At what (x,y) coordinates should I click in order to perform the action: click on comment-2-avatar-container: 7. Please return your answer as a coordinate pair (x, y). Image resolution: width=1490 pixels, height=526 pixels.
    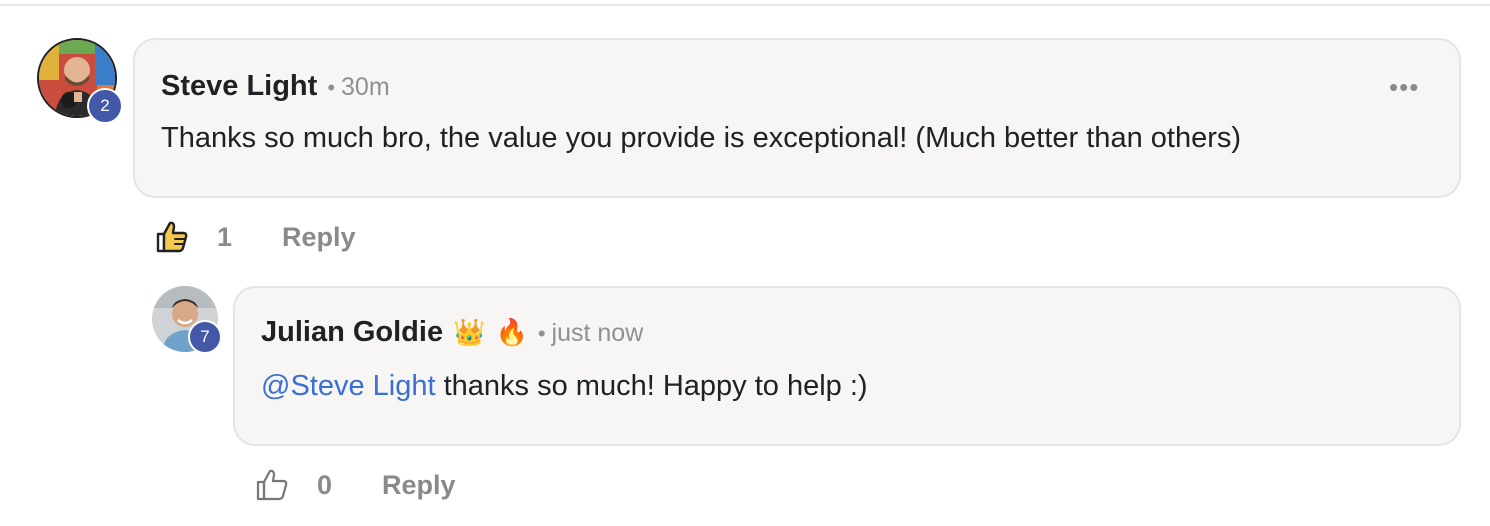
    Looking at the image, I should click on (190, 322).